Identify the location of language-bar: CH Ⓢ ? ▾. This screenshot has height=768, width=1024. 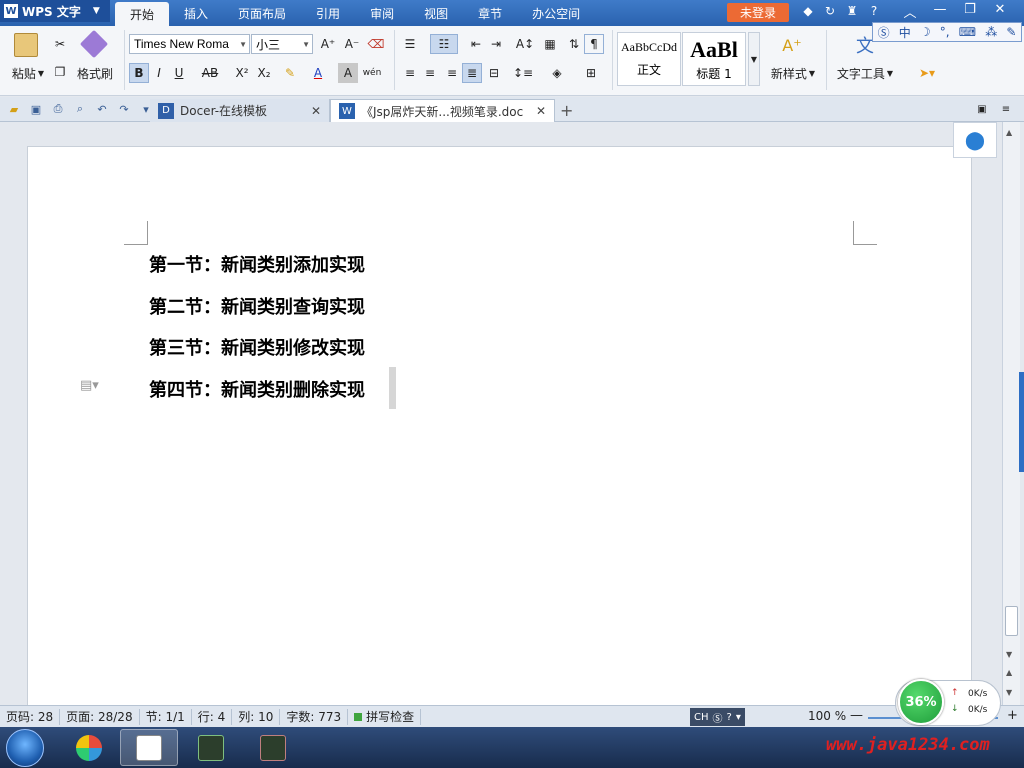
(717, 717).